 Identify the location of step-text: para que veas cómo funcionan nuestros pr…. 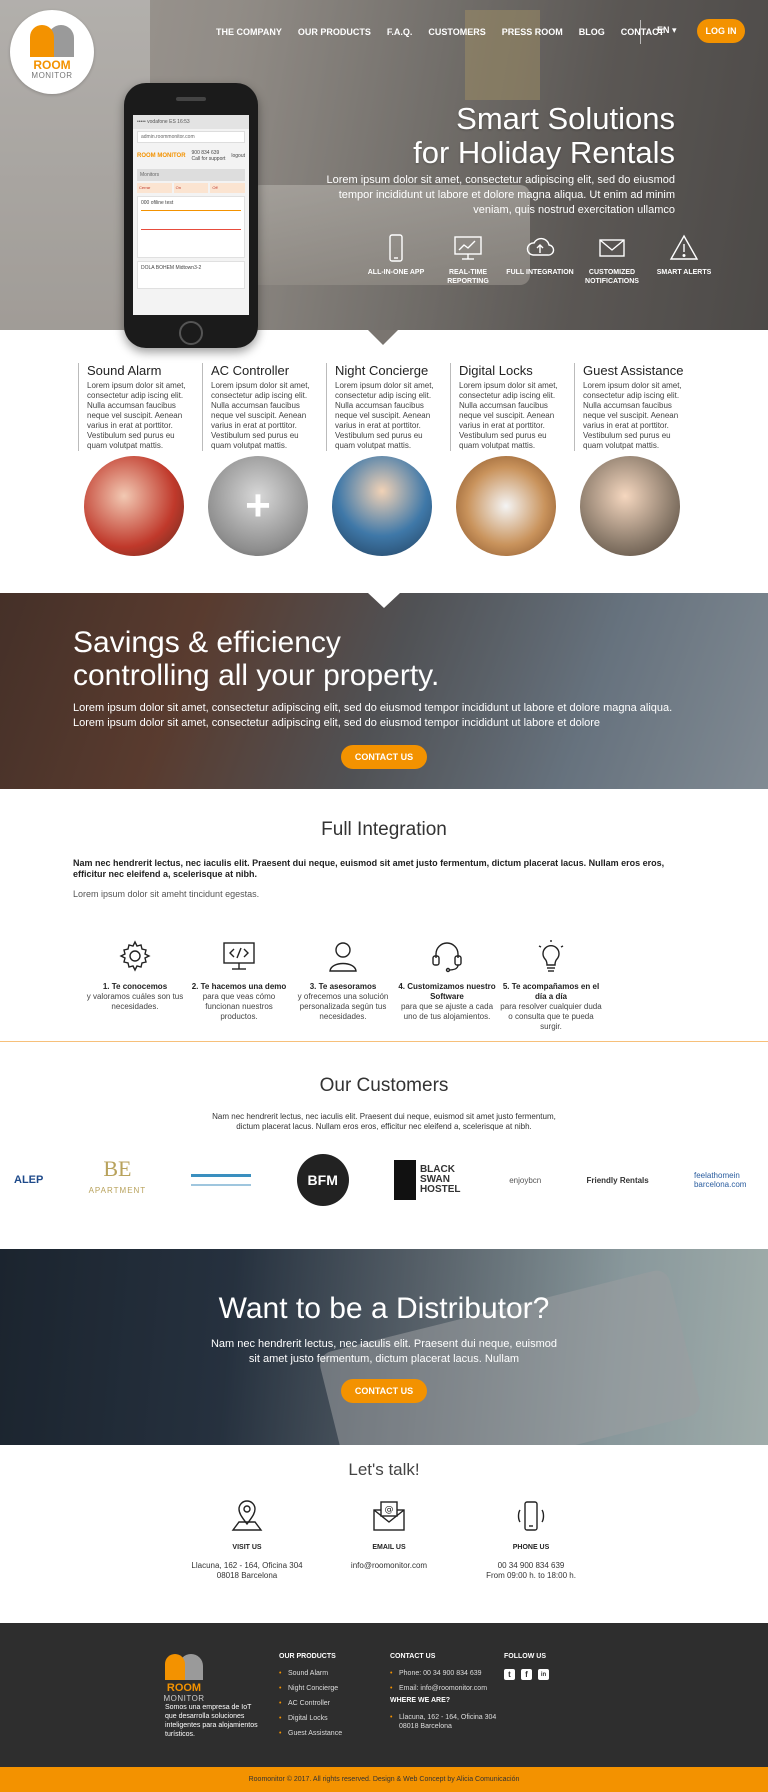
(239, 1006).